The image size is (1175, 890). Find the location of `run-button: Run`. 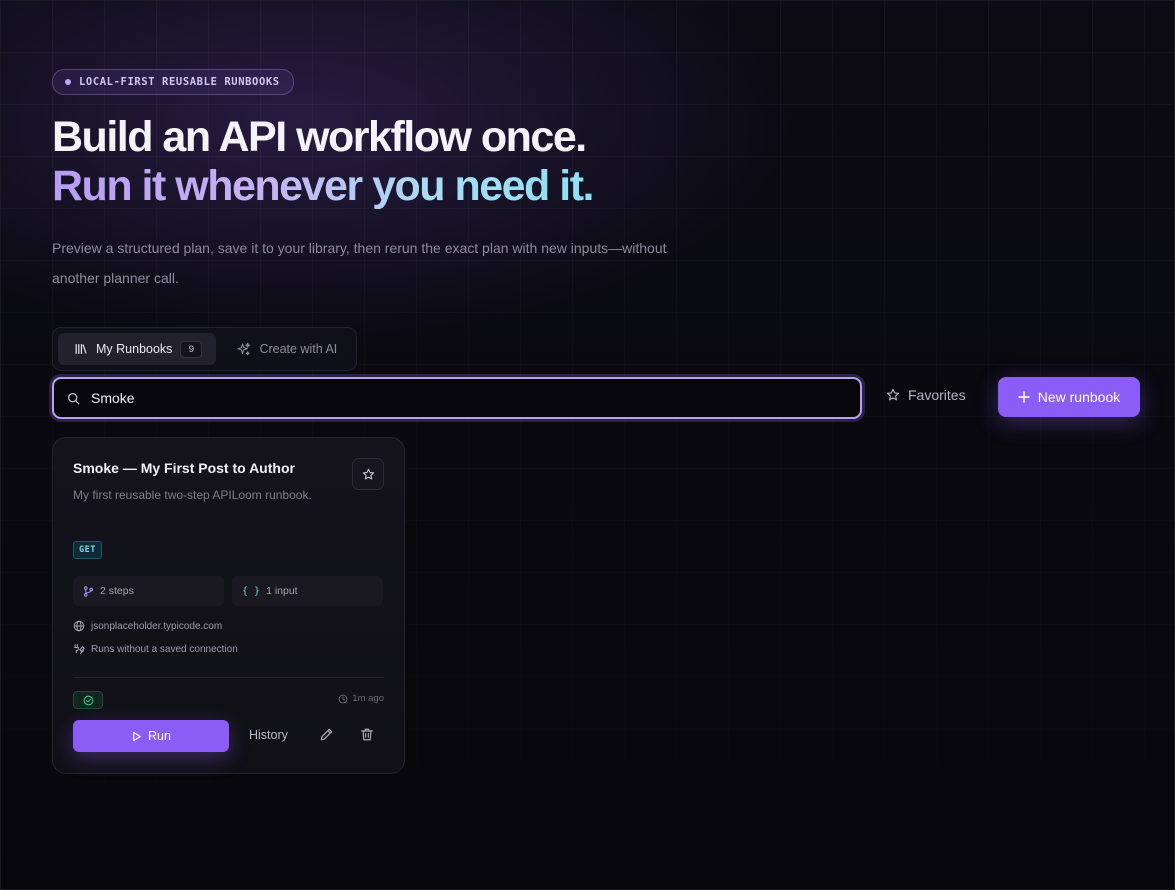

run-button: Run is located at coordinates (151, 736).